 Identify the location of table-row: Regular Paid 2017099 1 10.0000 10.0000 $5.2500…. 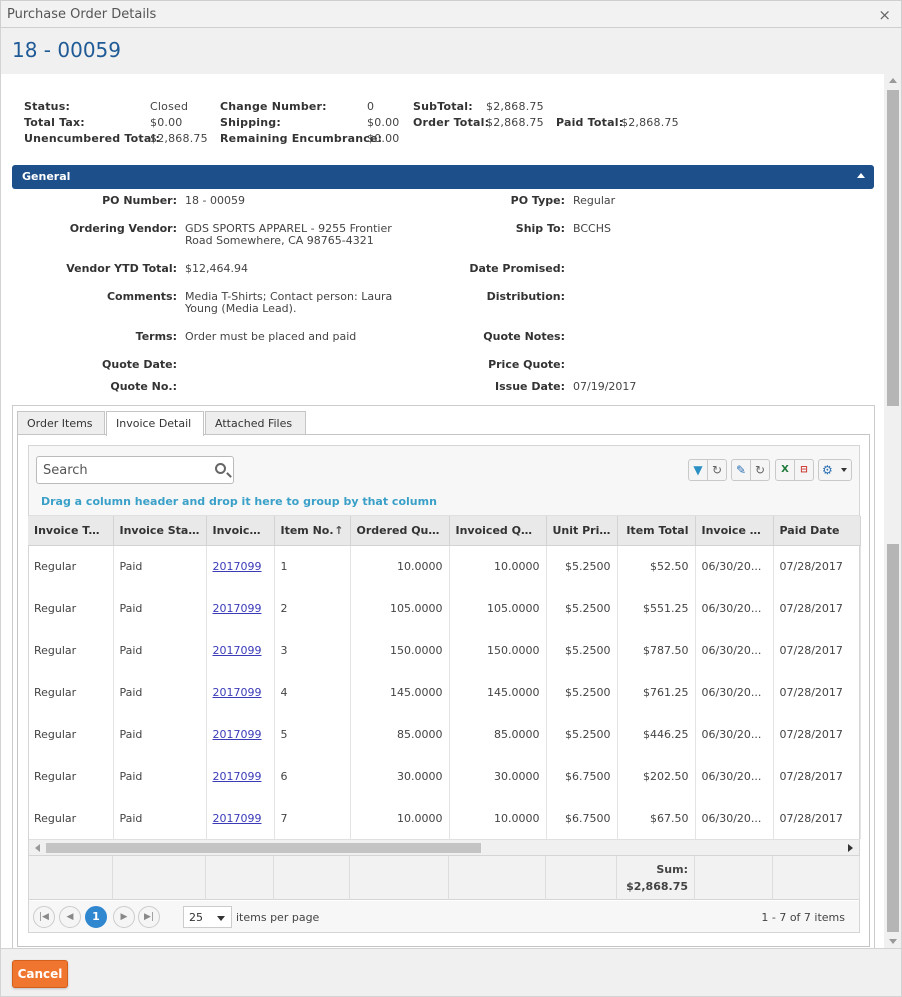
(444, 566).